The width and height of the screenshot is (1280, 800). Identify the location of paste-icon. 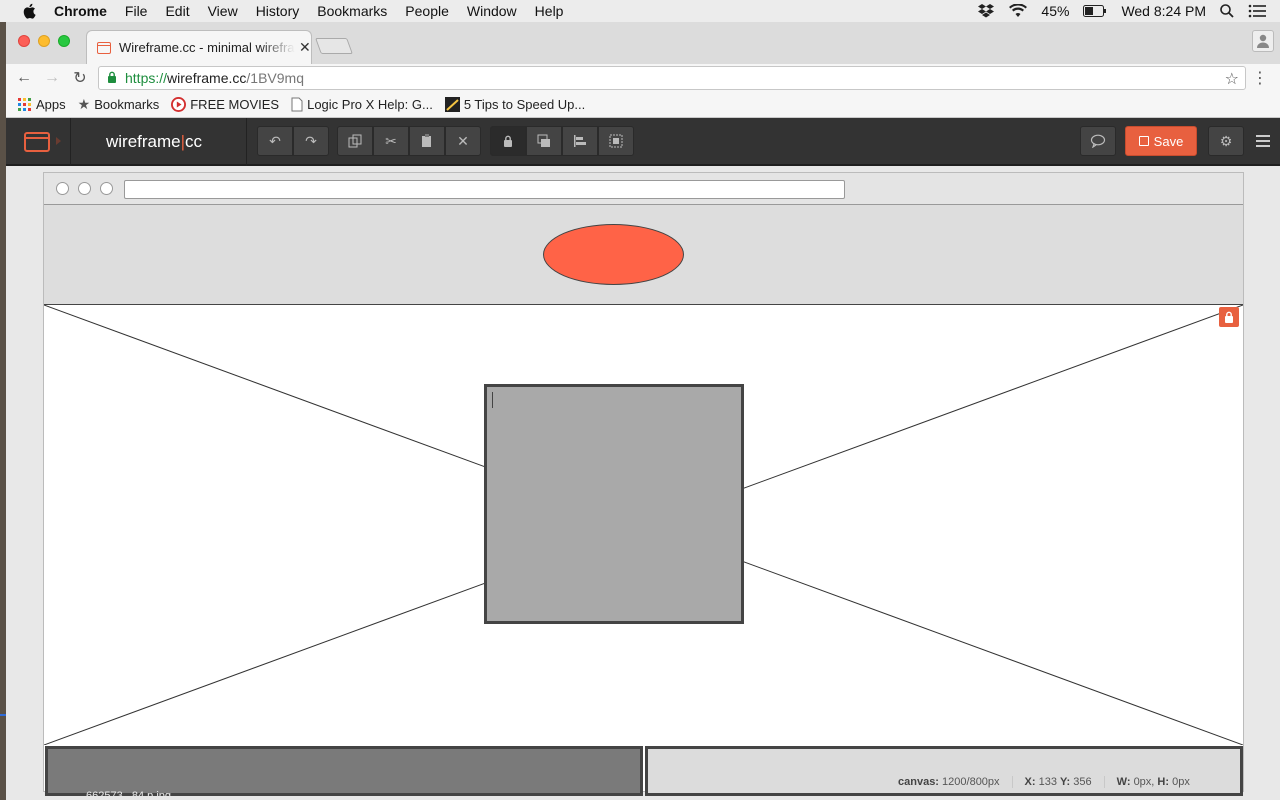
(426, 140).